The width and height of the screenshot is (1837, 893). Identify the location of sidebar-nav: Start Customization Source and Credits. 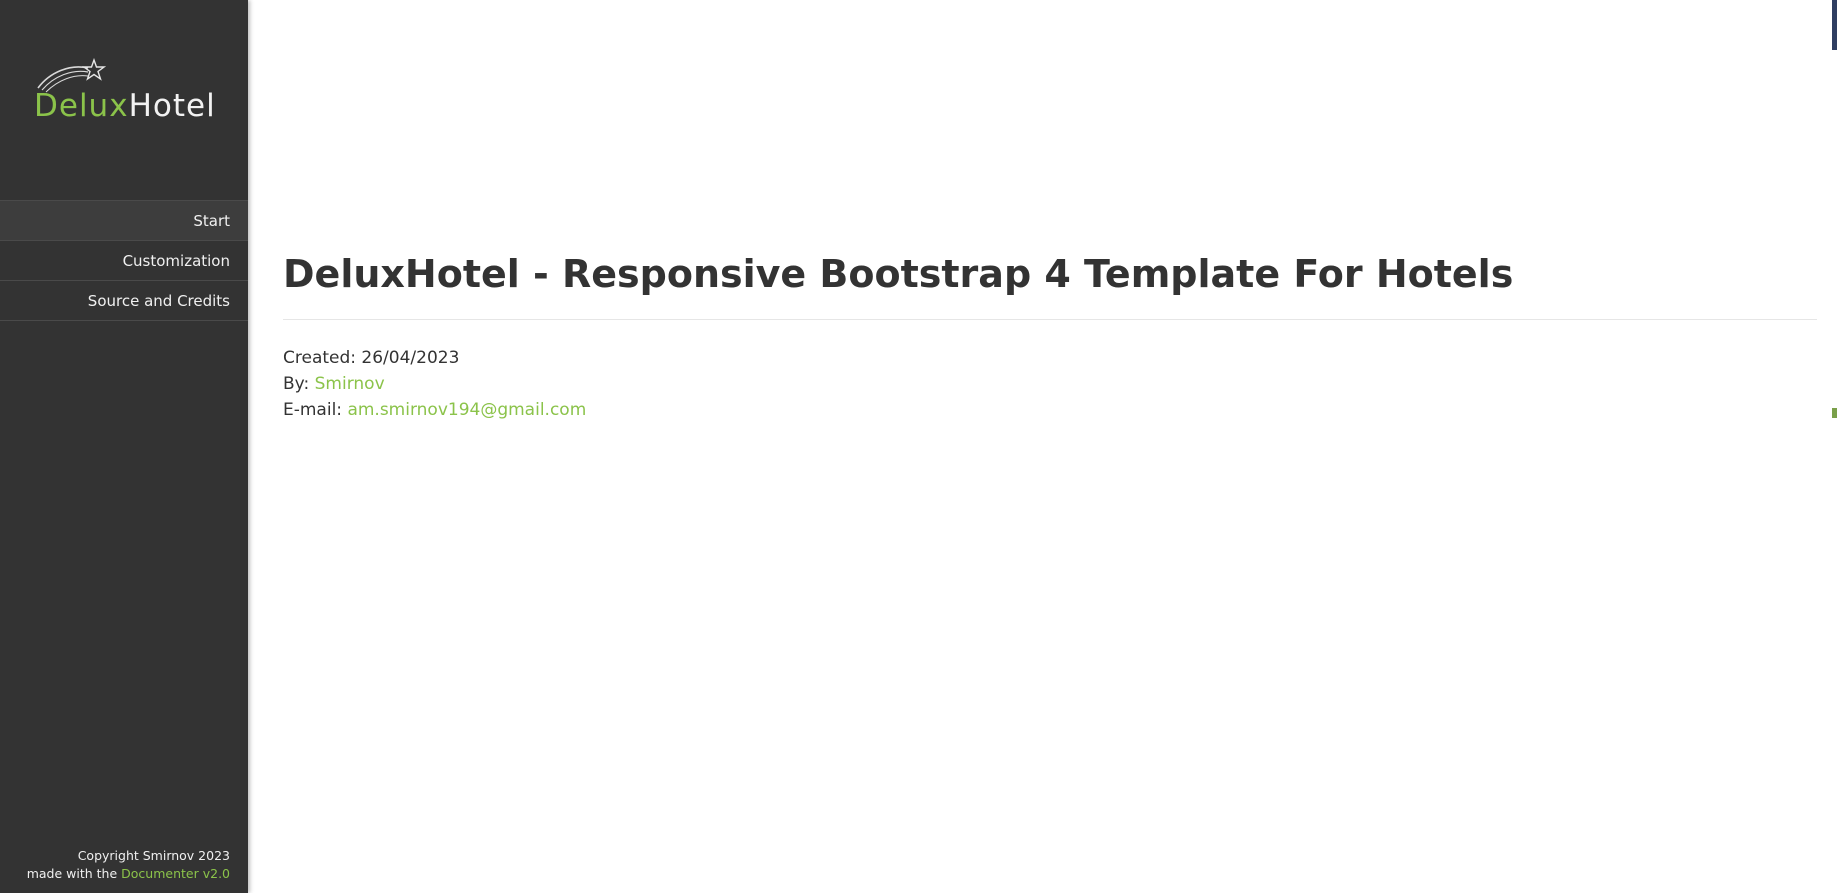
(124, 260).